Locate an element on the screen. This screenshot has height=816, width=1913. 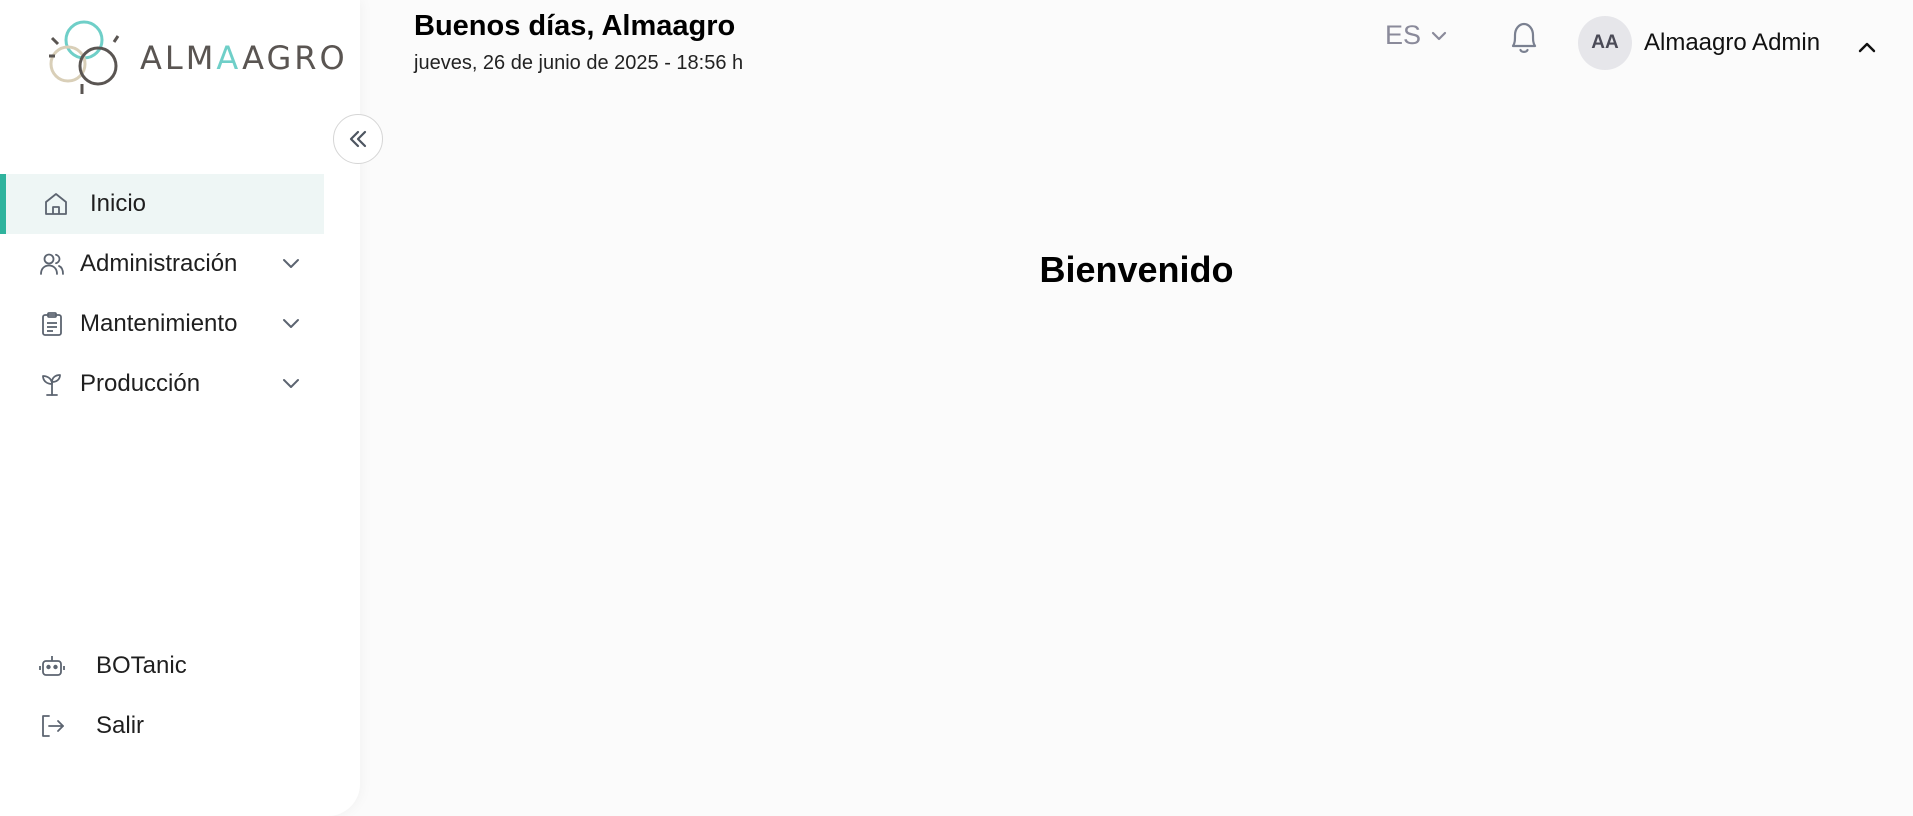
home-icon is located at coordinates (56, 204).